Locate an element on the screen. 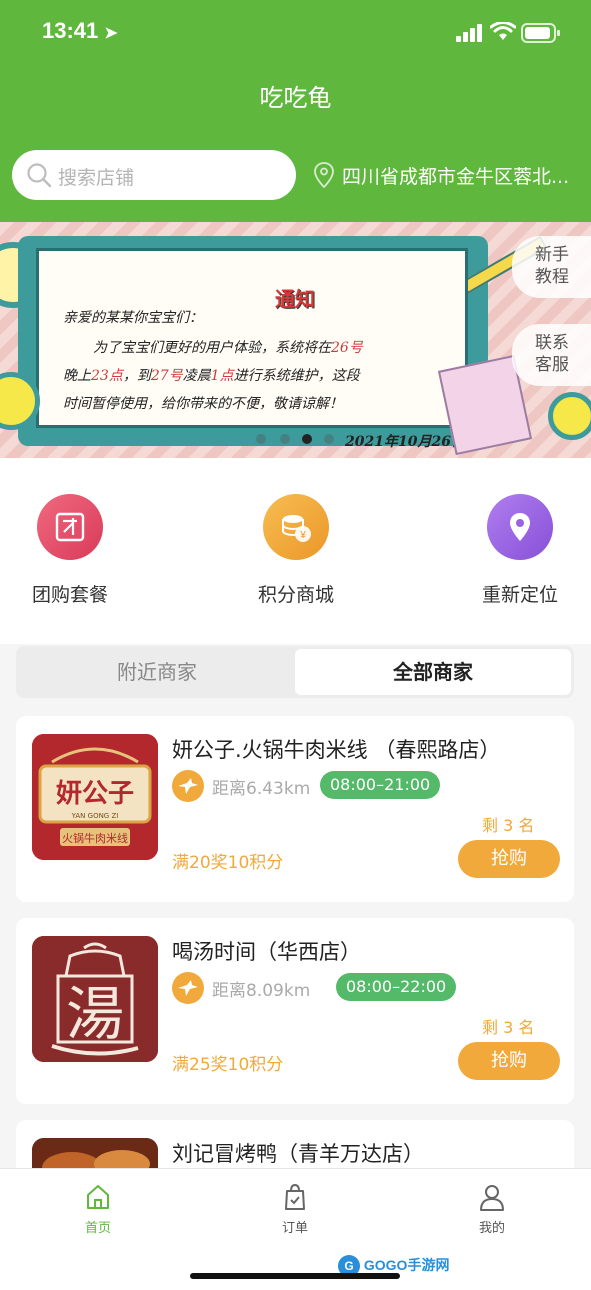 The height and width of the screenshot is (1290, 591). shop-hours-badge: 08:00–21:00 is located at coordinates (380, 785).